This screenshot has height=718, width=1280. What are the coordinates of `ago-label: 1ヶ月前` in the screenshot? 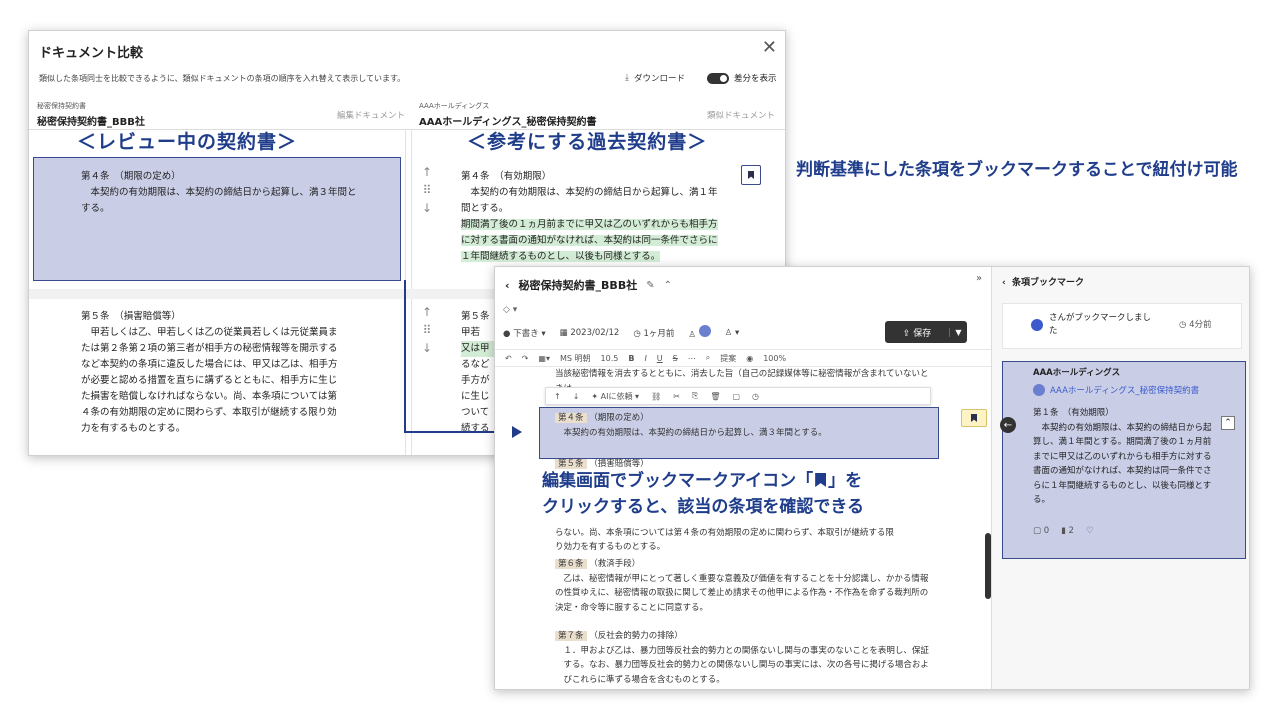 It's located at (659, 333).